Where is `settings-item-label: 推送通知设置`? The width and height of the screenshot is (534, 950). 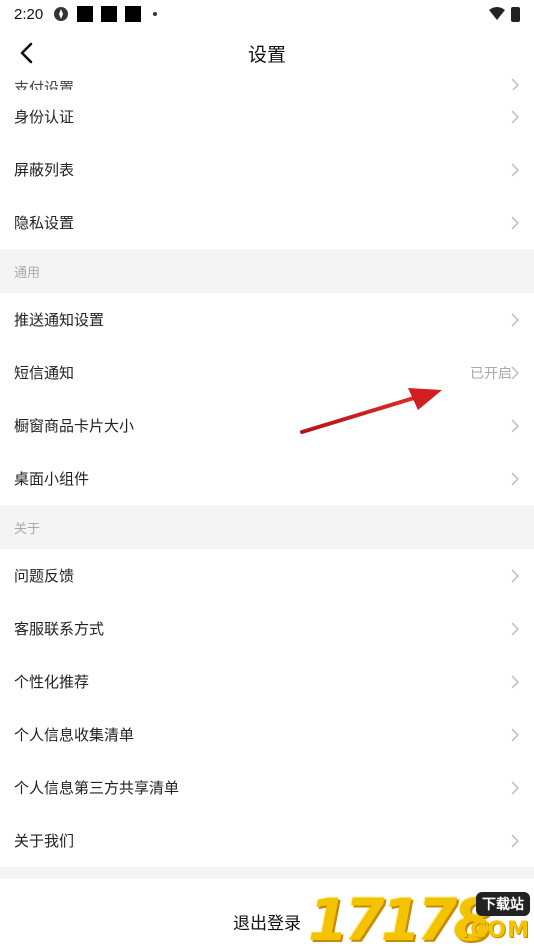 settings-item-label: 推送通知设置 is located at coordinates (59, 320).